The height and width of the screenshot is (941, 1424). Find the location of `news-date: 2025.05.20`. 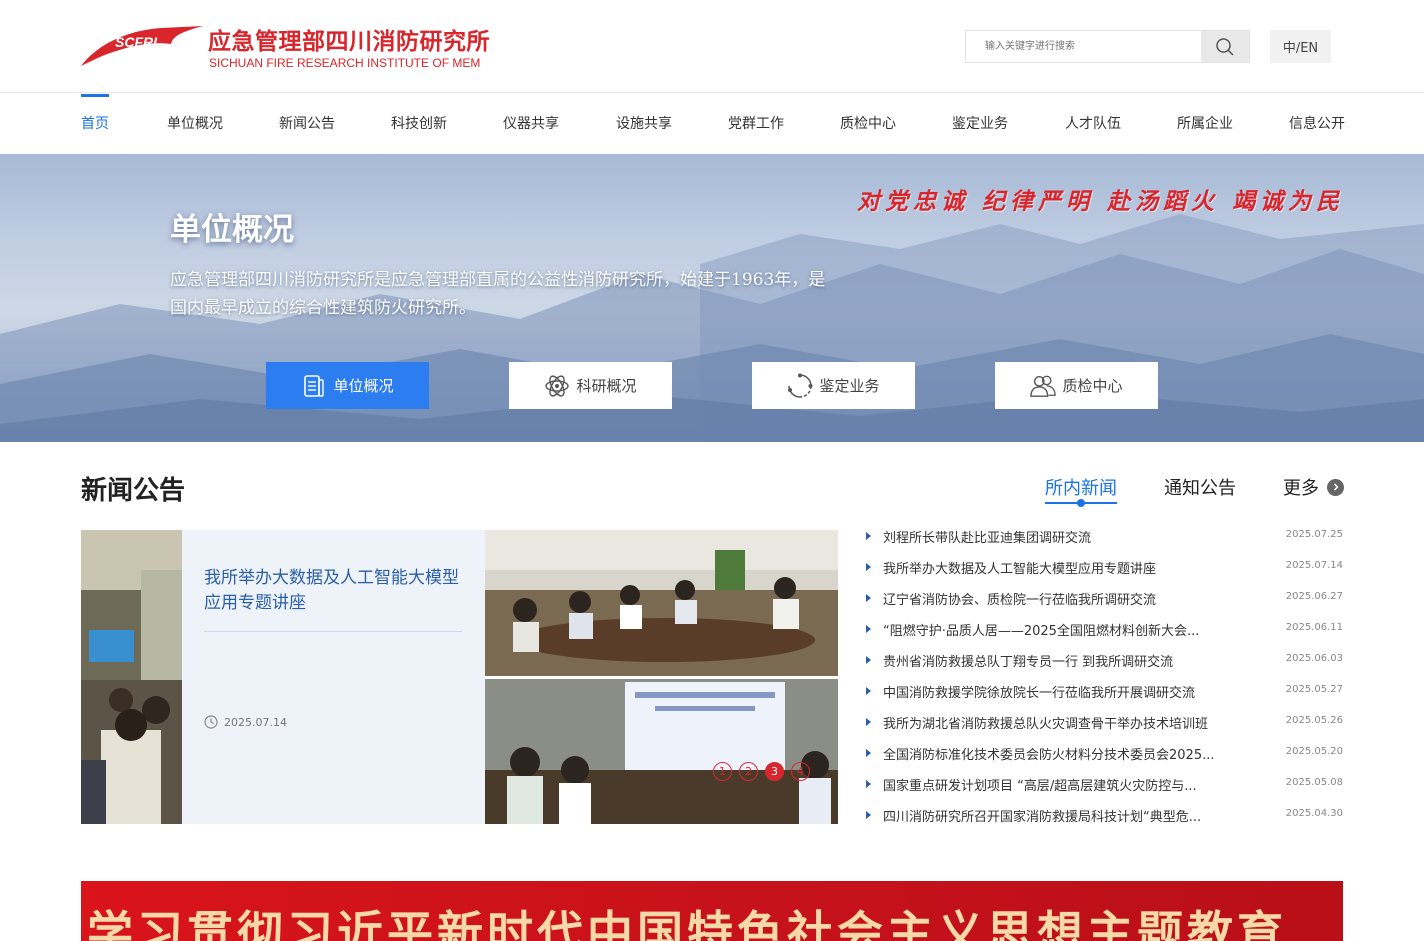

news-date: 2025.05.20 is located at coordinates (1314, 751).